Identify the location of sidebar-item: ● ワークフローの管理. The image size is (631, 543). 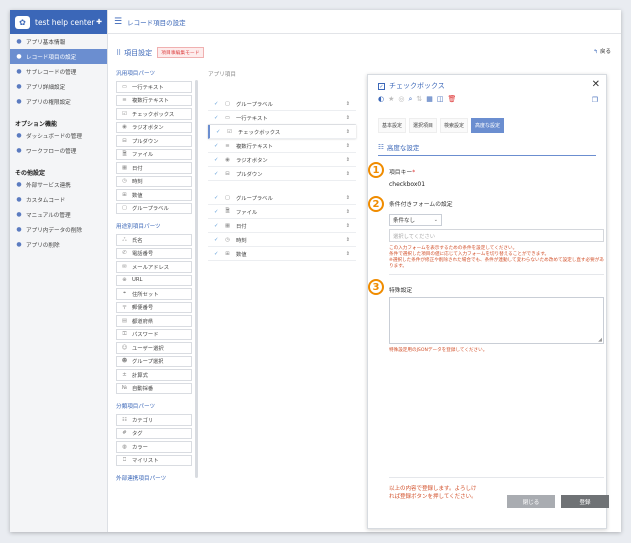
(58, 150).